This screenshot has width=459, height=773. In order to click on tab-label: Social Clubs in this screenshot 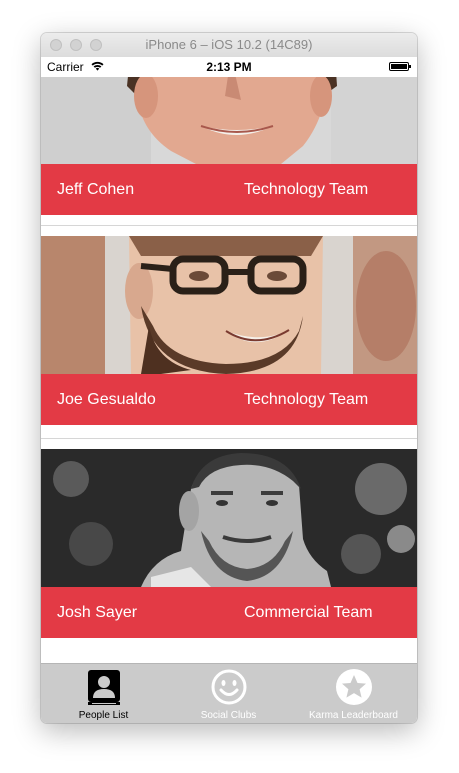, I will do `click(228, 715)`.